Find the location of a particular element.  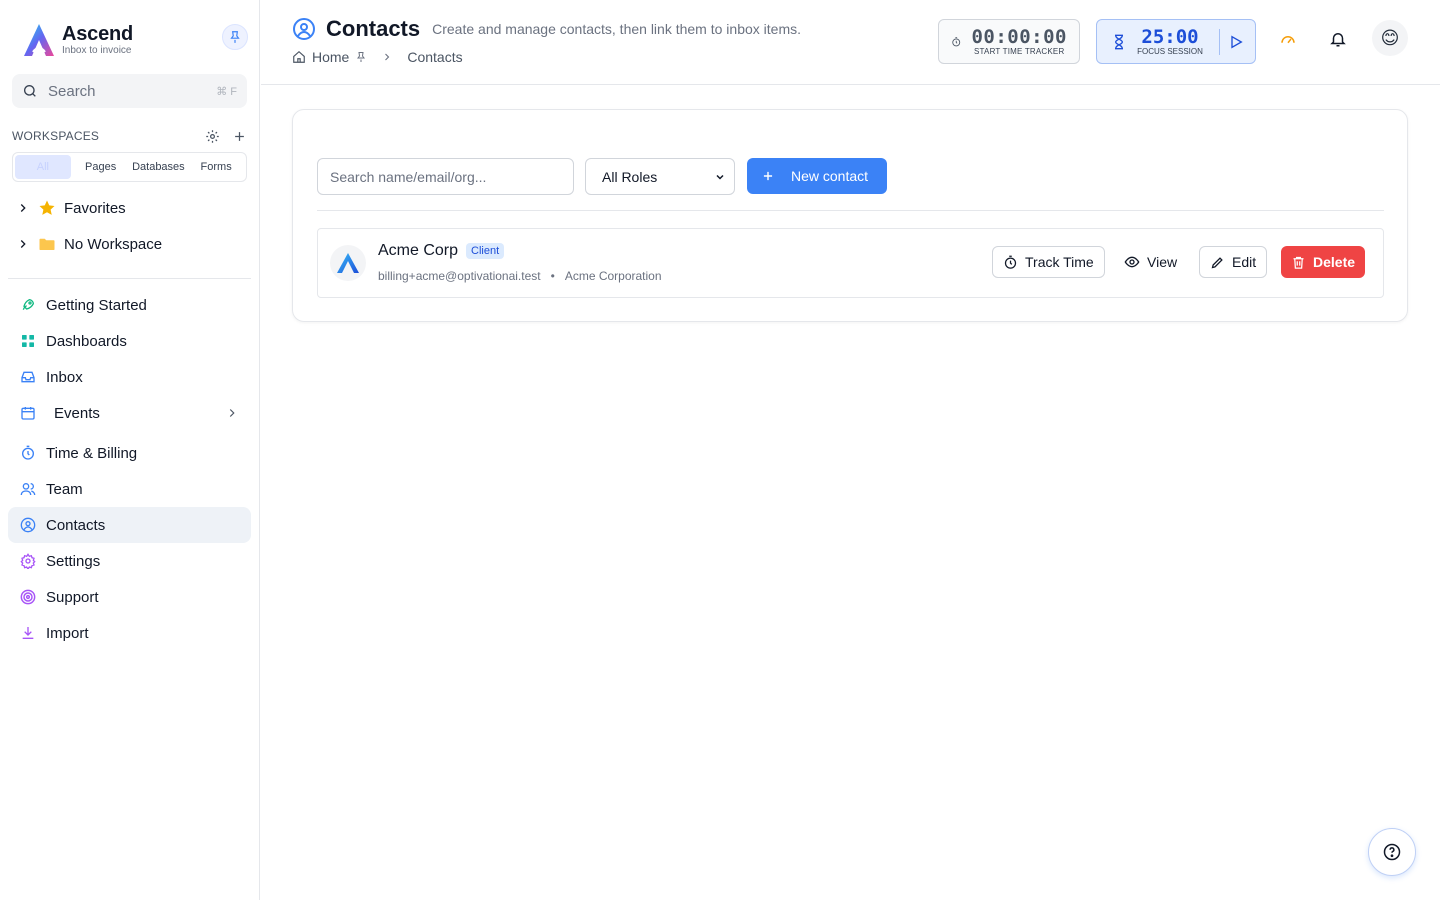

nav-item-import: Import is located at coordinates (129, 633).